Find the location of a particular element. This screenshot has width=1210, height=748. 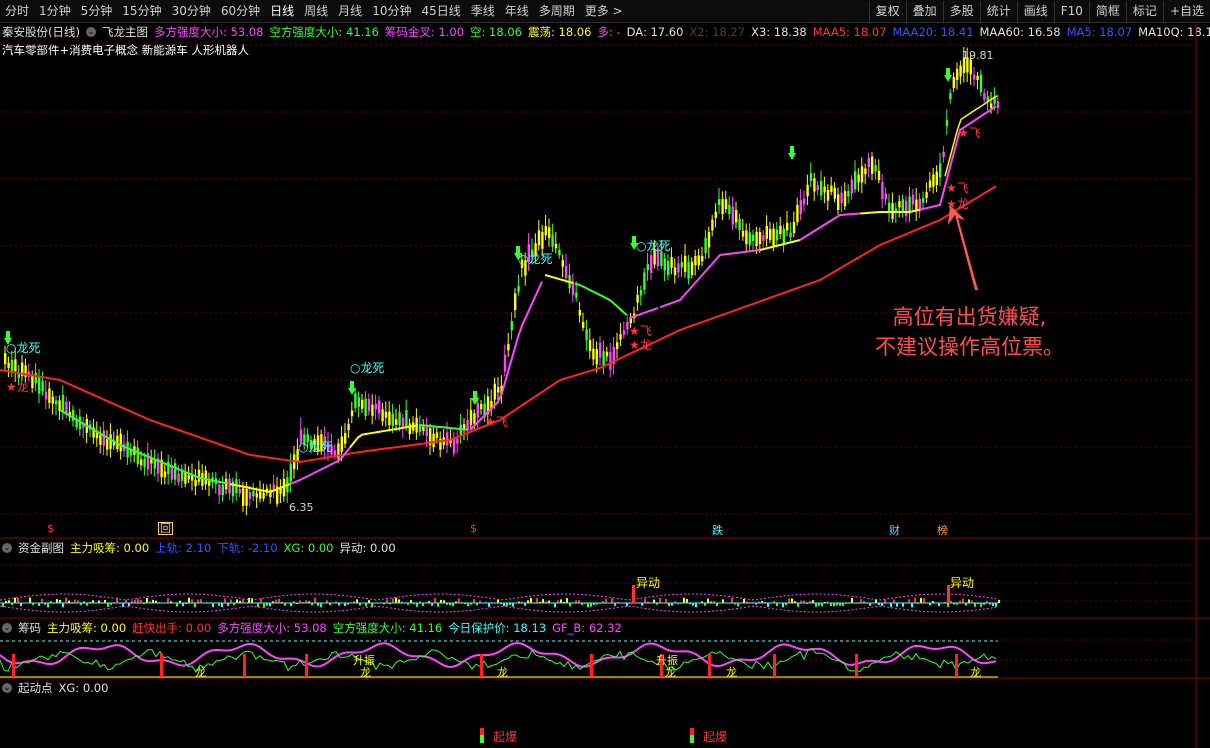

event-marker-5: 财 is located at coordinates (894, 530).